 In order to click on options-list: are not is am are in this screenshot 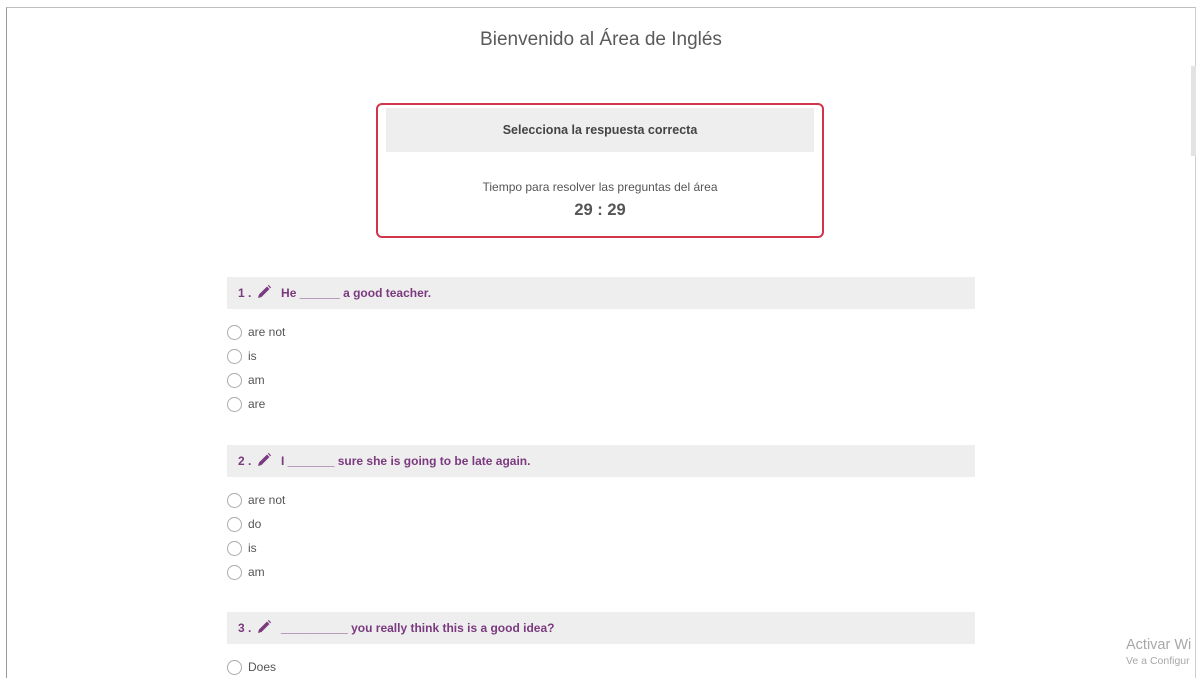, I will do `click(601, 368)`.